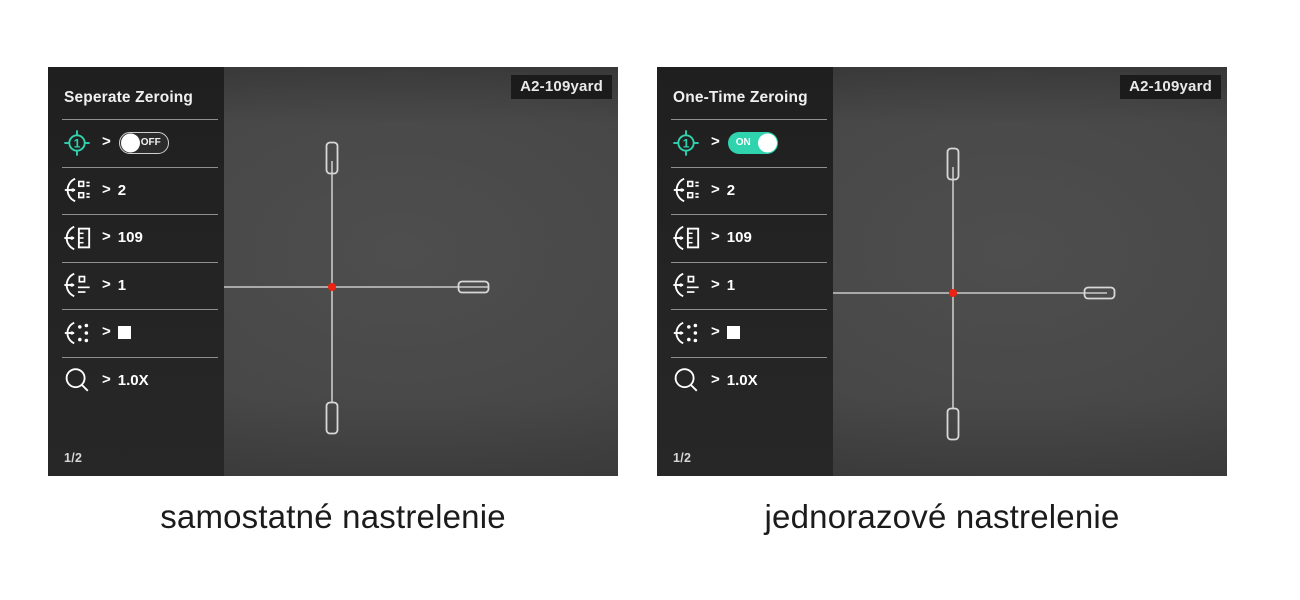  I want to click on toggle-label: ON, so click(743, 142).